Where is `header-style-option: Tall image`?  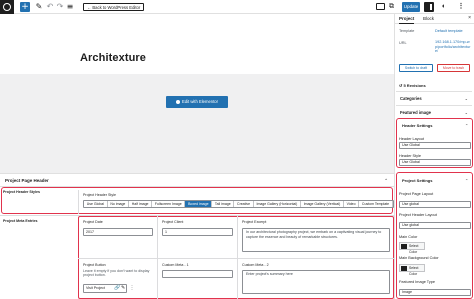 header-style-option: Tall image is located at coordinates (223, 204).